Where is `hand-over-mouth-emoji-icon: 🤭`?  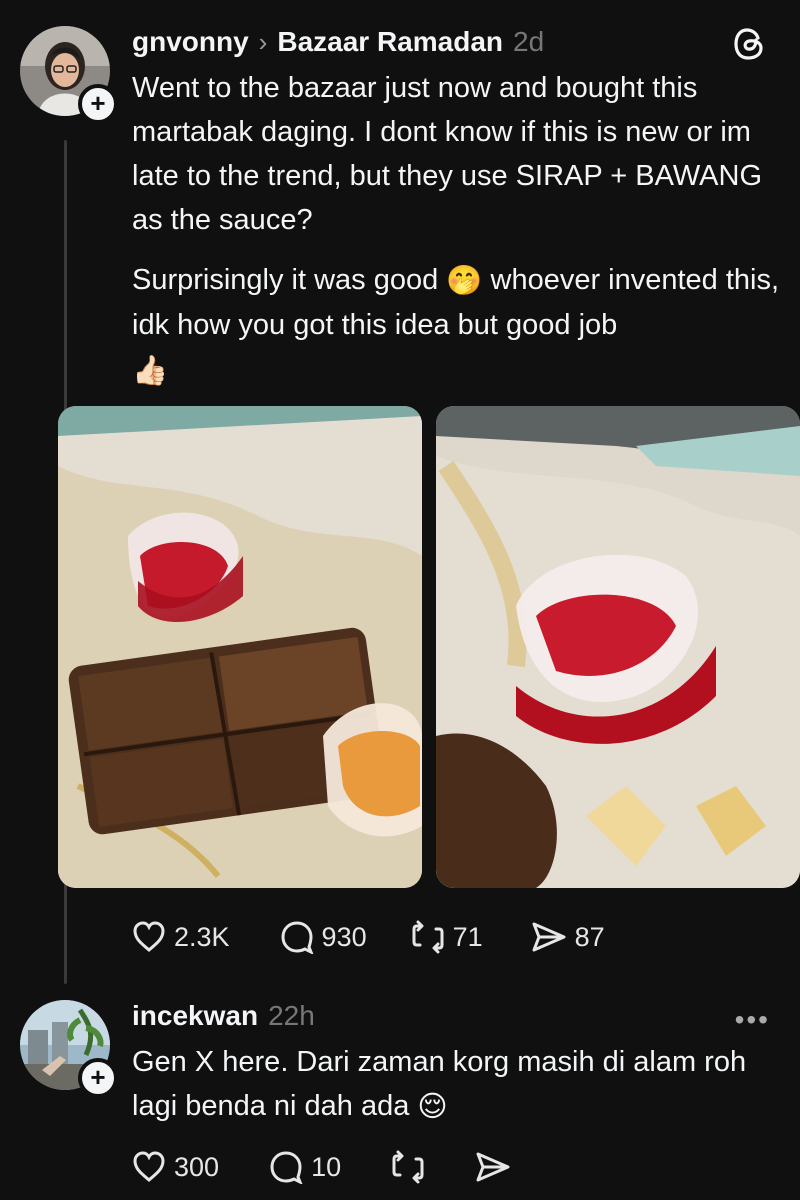 hand-over-mouth-emoji-icon: 🤭 is located at coordinates (464, 281).